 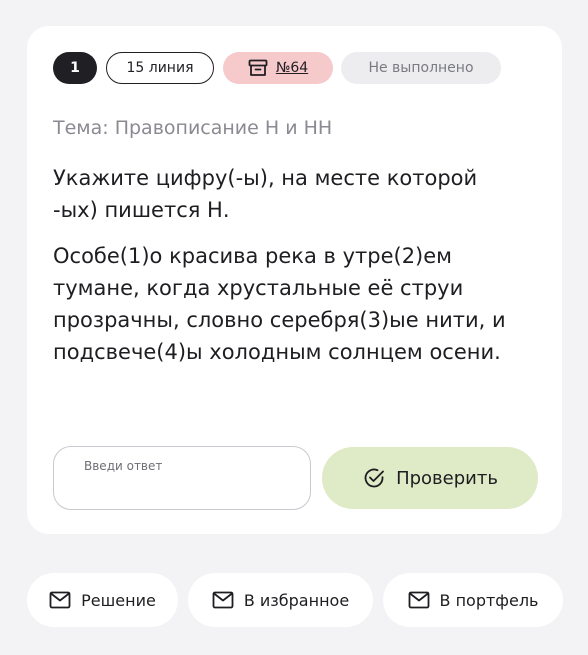 I want to click on check-circle-icon, so click(x=374, y=478).